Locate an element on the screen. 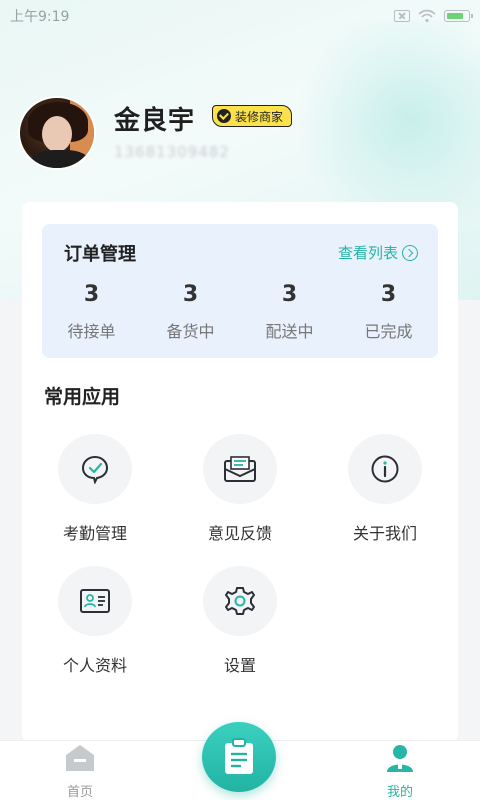 Image resolution: width=480 pixels, height=800 pixels. no-sim-icon is located at coordinates (402, 16).